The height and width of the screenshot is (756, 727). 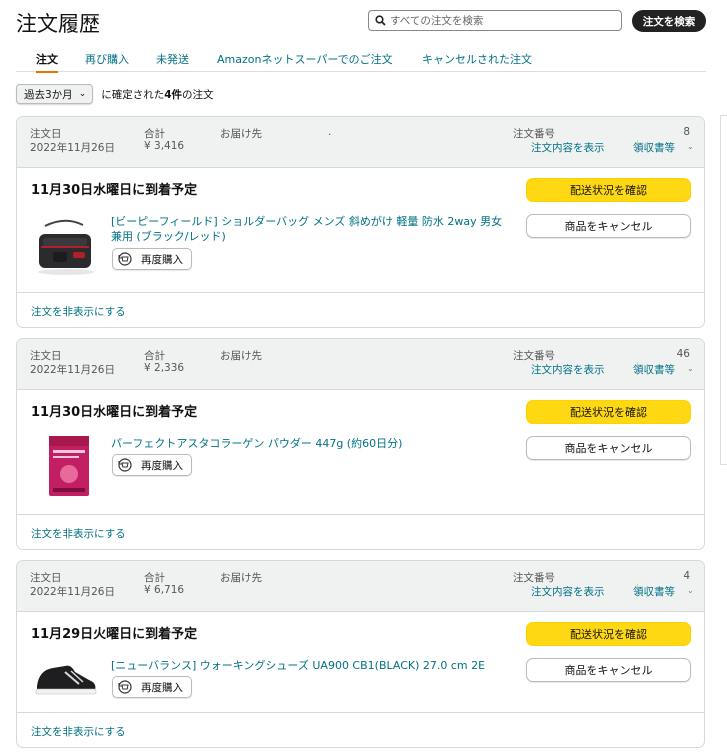 What do you see at coordinates (48, 94) in the screenshot?
I see `period-select-value: 過去3か月` at bounding box center [48, 94].